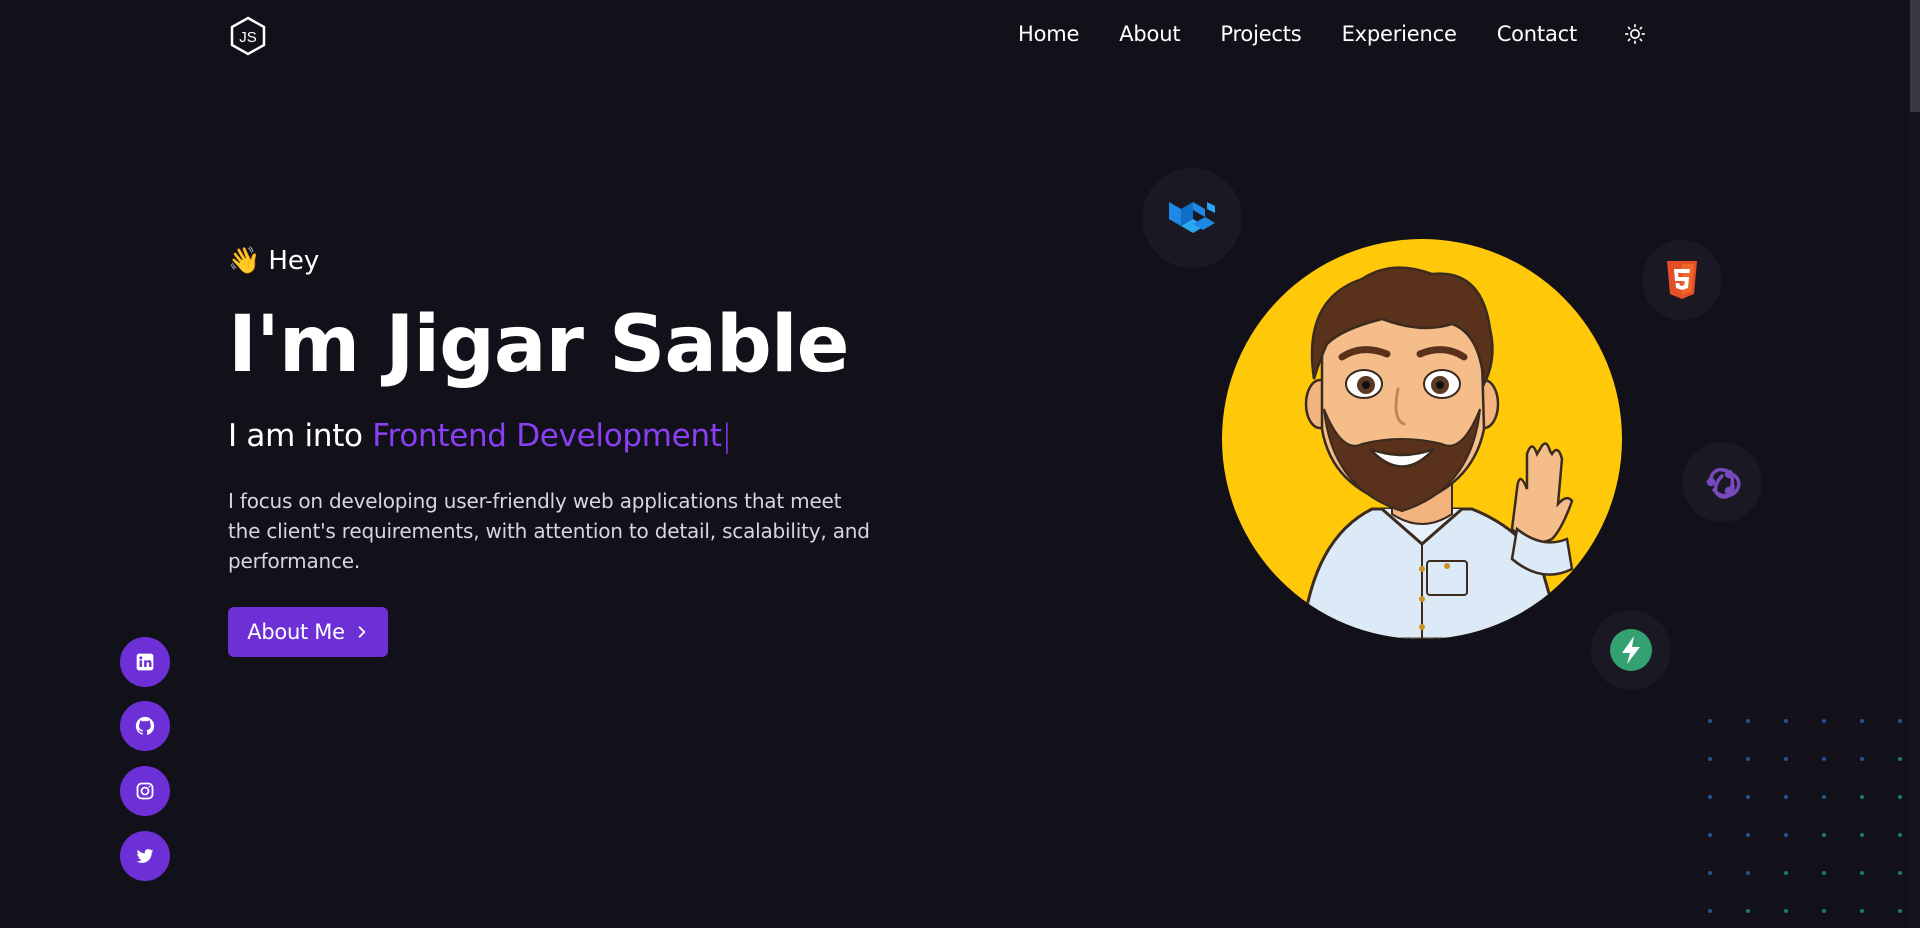 The width and height of the screenshot is (1920, 928). What do you see at coordinates (1915, 56) in the screenshot?
I see `scrollbar-thumb` at bounding box center [1915, 56].